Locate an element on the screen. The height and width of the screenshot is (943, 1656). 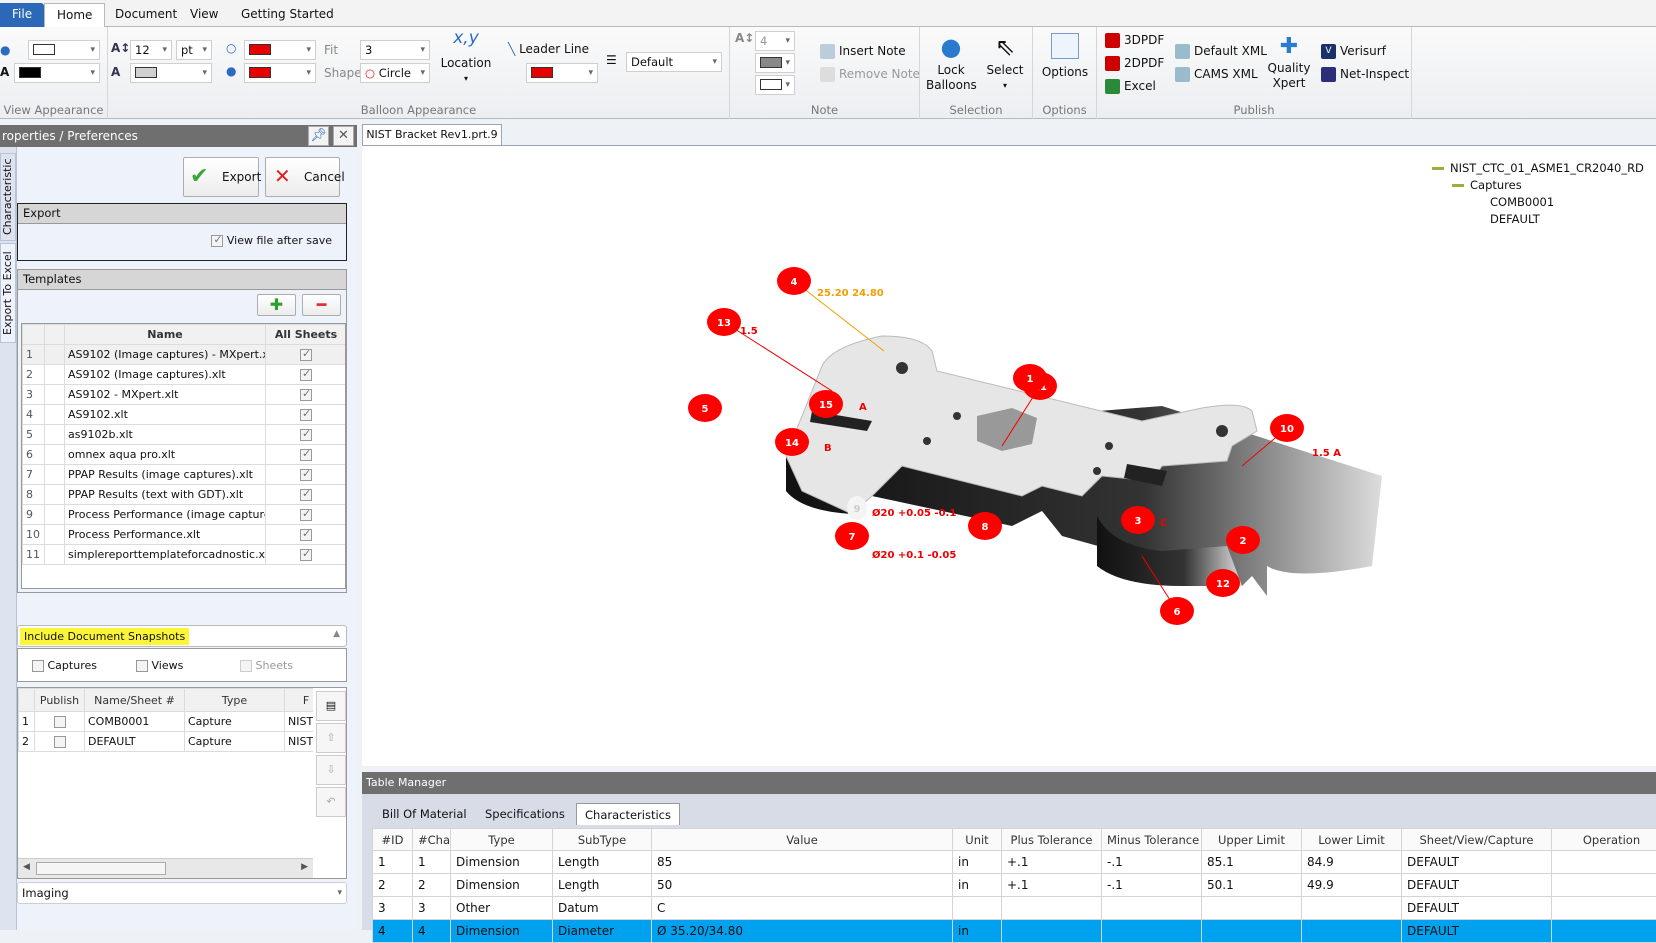
snapshot-row: 2DEFAULTCaptureNIST is located at coordinates (166, 742).